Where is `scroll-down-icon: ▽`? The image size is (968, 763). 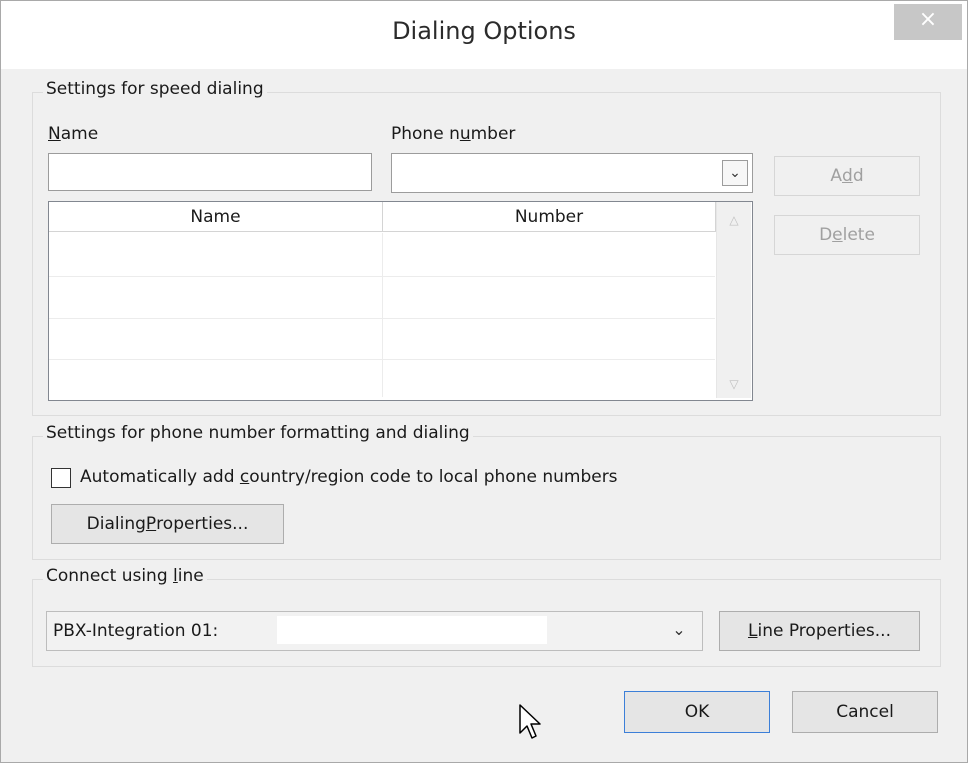 scroll-down-icon: ▽ is located at coordinates (734, 384).